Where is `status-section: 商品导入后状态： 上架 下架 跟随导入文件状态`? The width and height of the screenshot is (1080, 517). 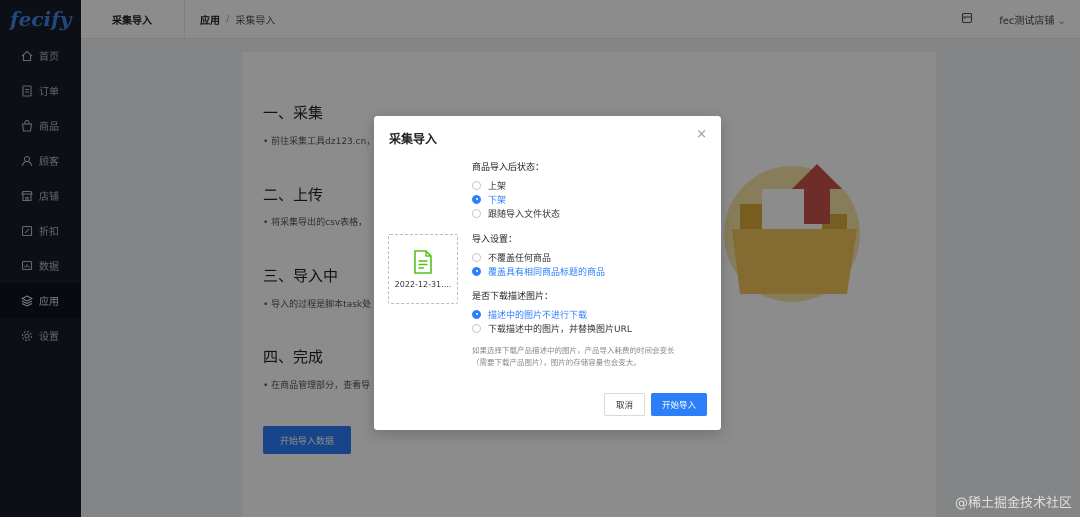
status-section: 商品导入后状态： 上架 下架 跟随导入文件状态 is located at coordinates (516, 190).